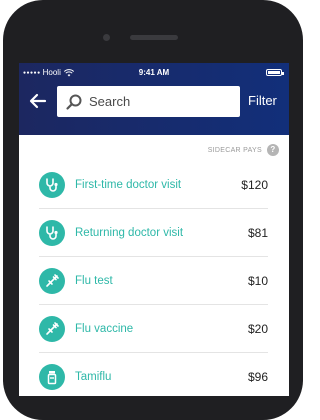  Describe the element at coordinates (94, 280) in the screenshot. I see `item-name: Flu test` at that location.